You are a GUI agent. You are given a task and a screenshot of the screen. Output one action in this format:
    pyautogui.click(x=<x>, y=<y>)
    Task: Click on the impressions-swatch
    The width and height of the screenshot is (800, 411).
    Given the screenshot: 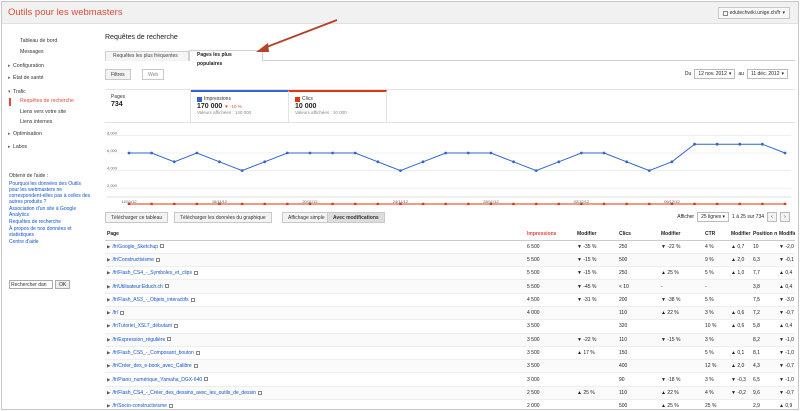 What is the action you would take?
    pyautogui.click(x=199, y=99)
    